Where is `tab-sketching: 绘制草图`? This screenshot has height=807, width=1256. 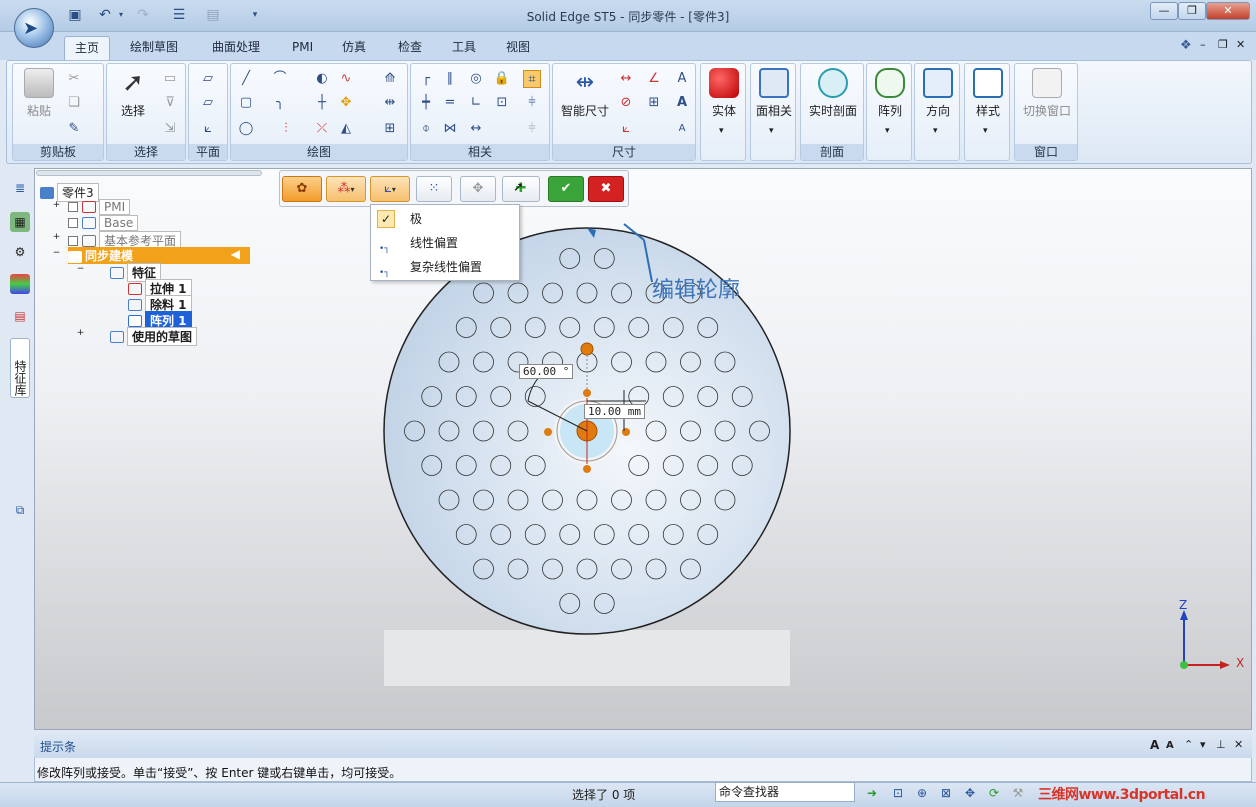 tab-sketching: 绘制草图 is located at coordinates (154, 48).